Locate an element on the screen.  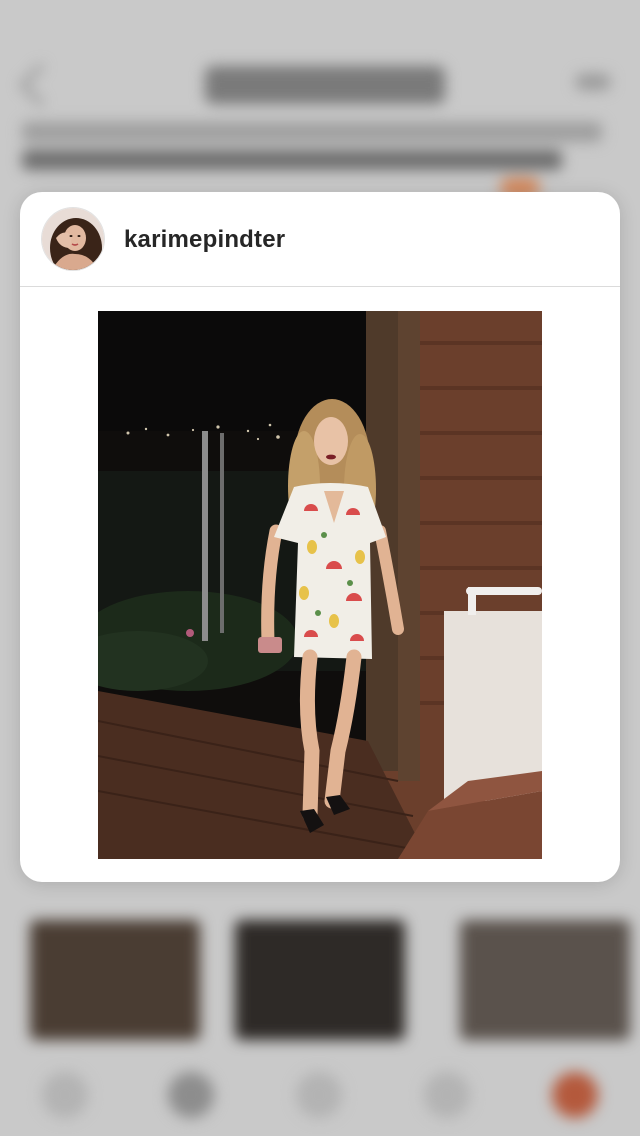
blurred-profile-title is located at coordinates (325, 85).